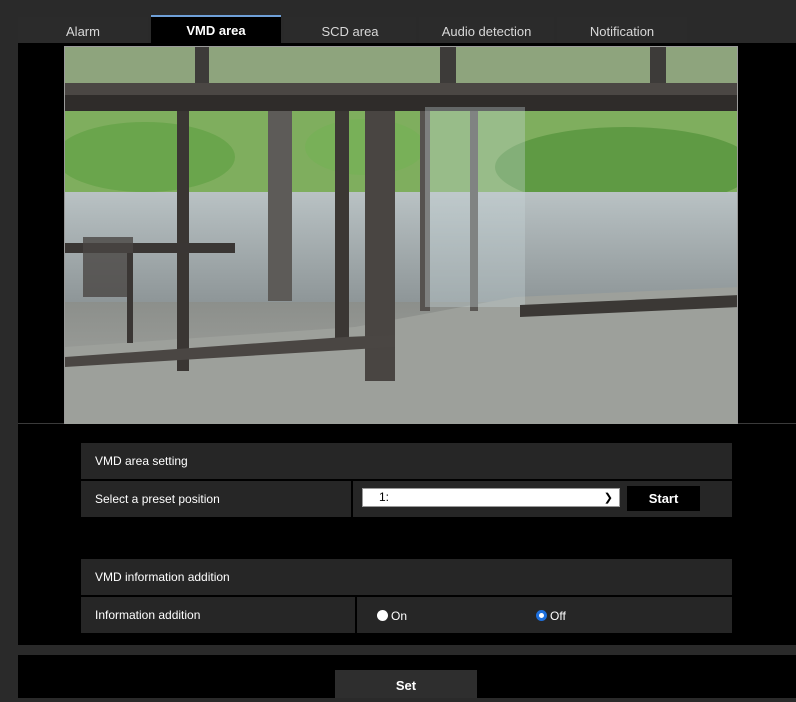 This screenshot has height=702, width=796. Describe the element at coordinates (406, 461) in the screenshot. I see `section-title-vmd-area-setting: VMD area setting` at that location.